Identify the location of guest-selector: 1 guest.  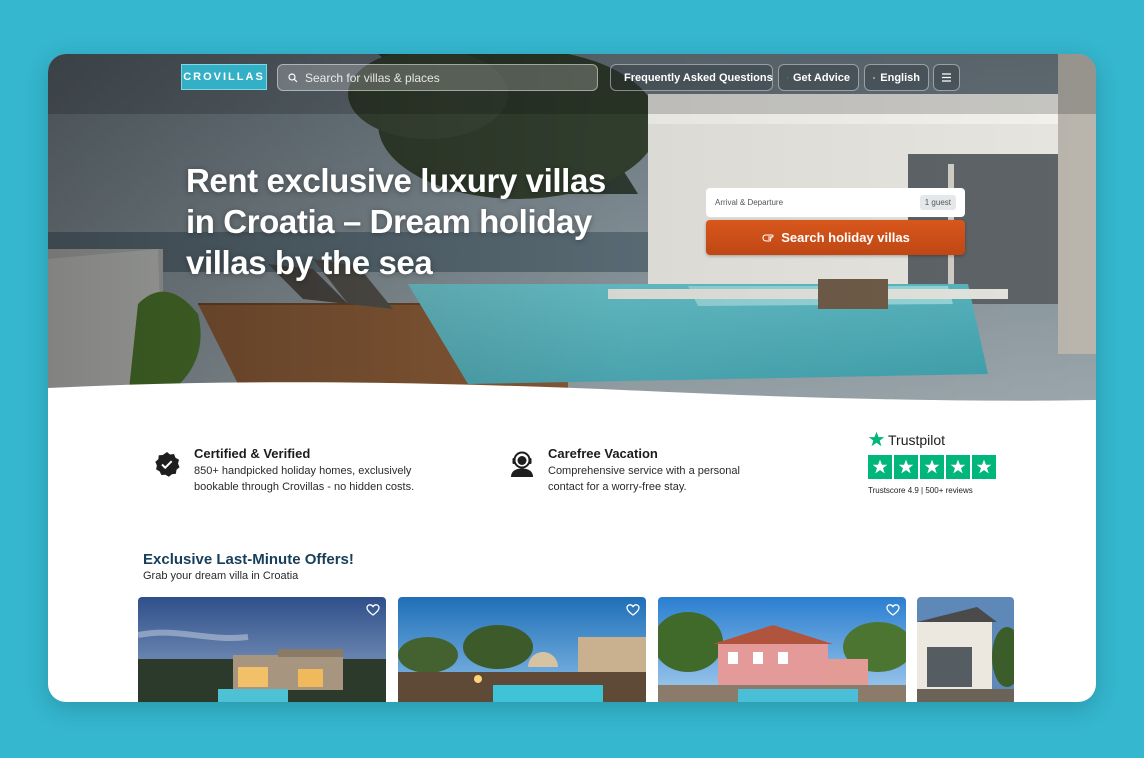
(937, 202).